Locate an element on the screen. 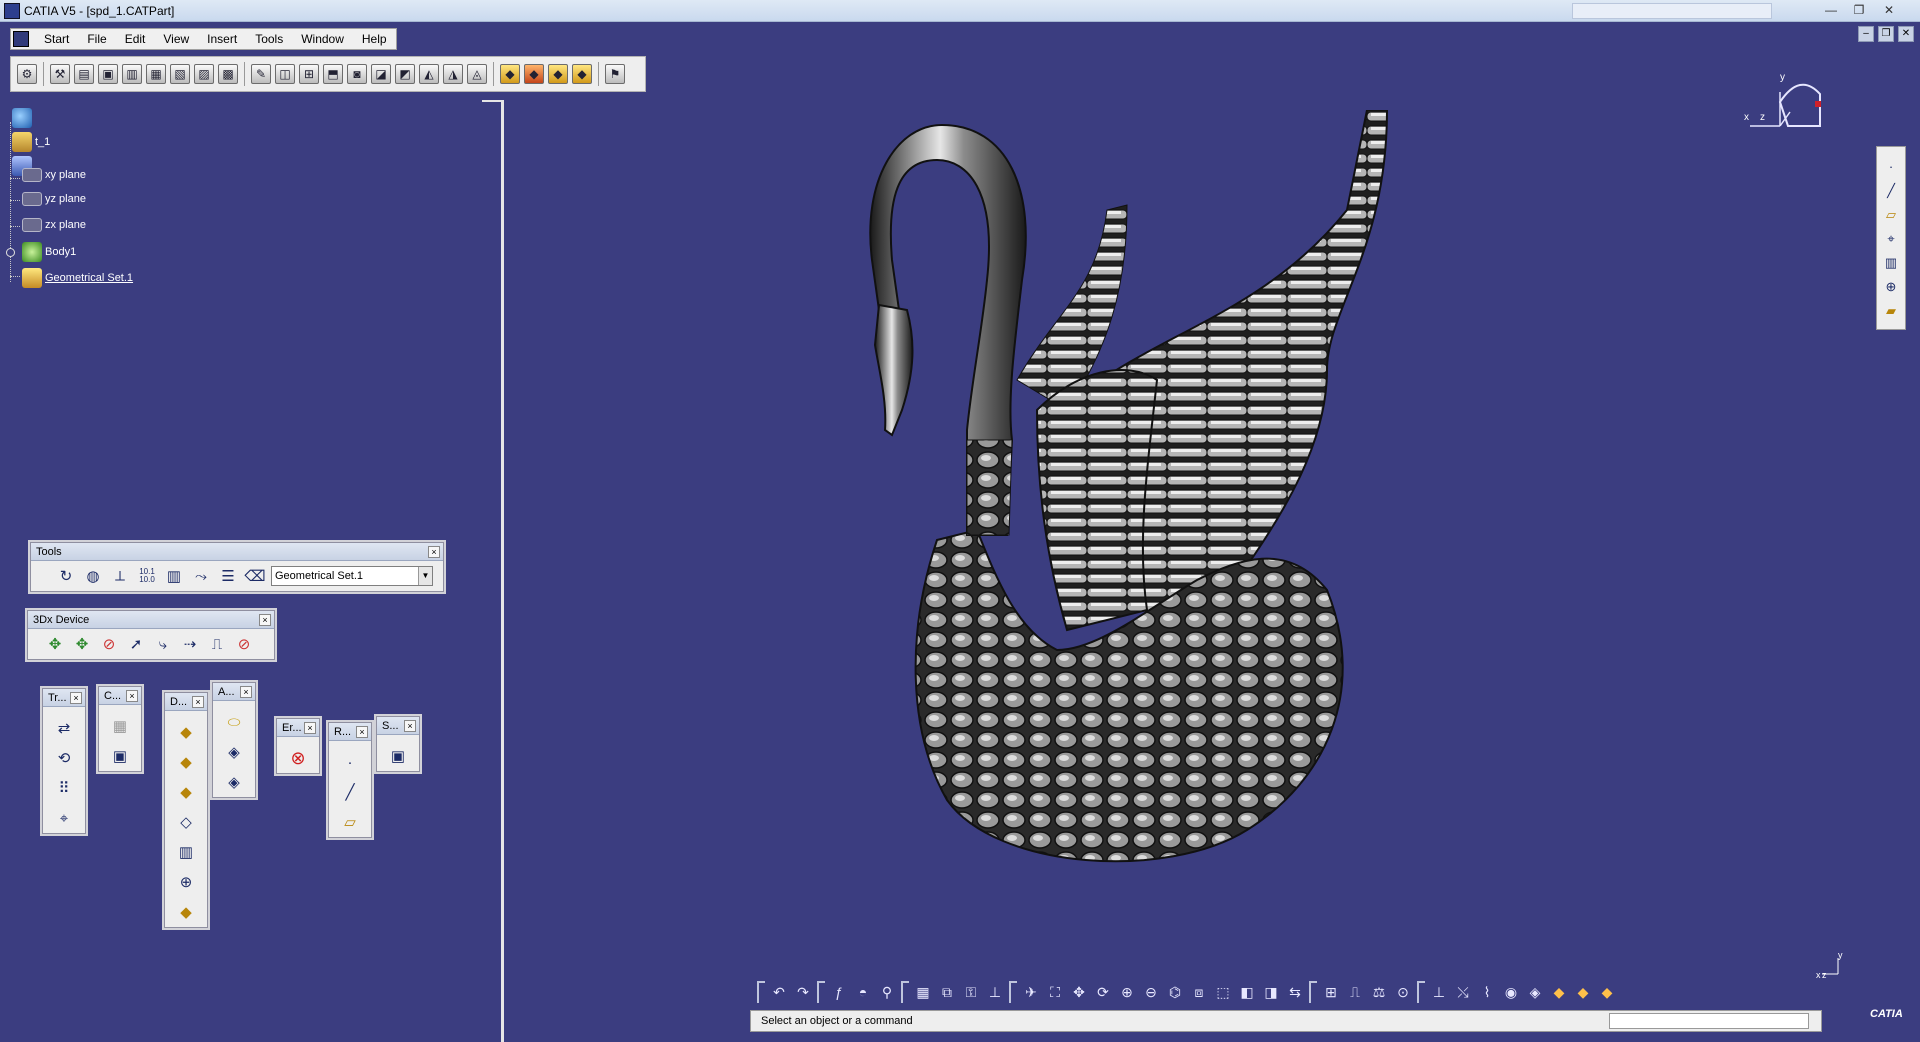 This screenshot has height=1042, width=1920. globe-icon: ◍ is located at coordinates (93, 576).